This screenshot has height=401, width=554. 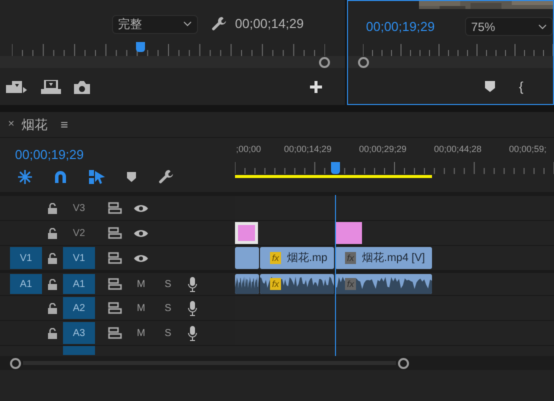 I want to click on video-clip, so click(x=247, y=258).